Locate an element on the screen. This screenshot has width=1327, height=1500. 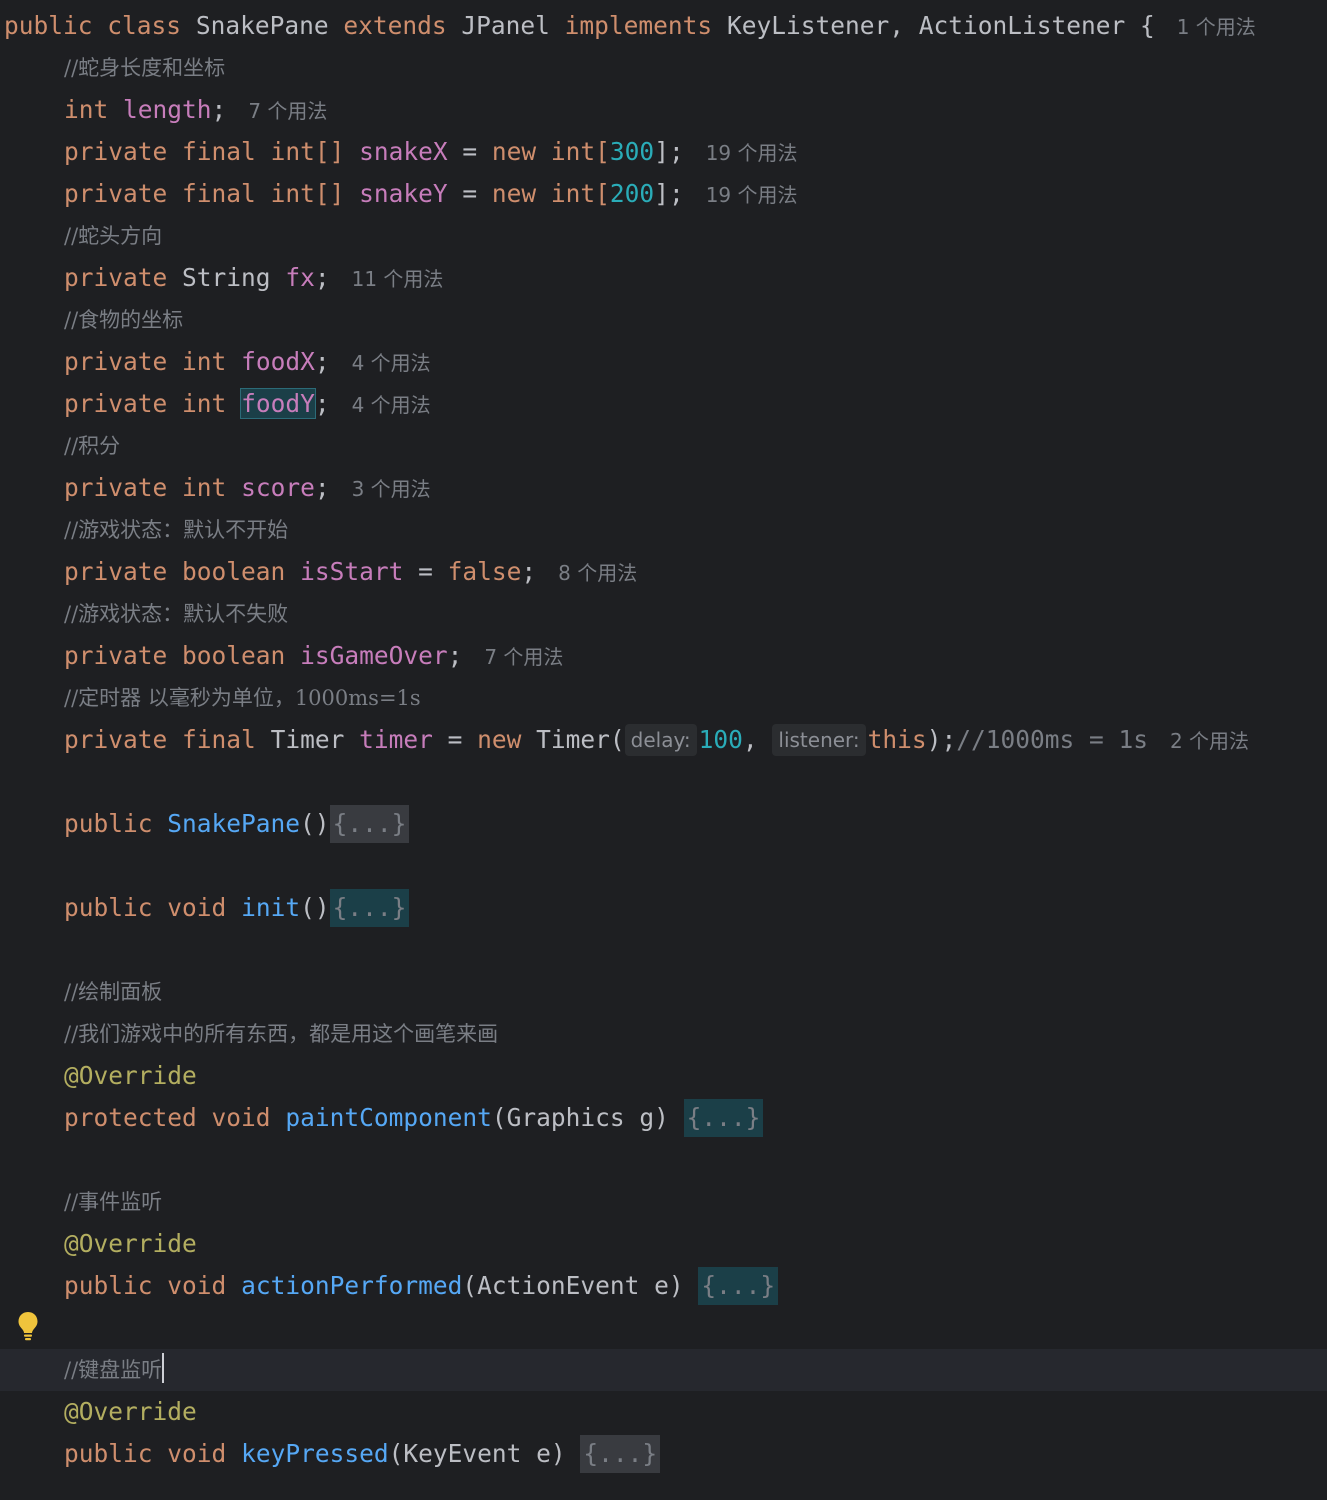
keyword-void: void is located at coordinates (197, 1285).